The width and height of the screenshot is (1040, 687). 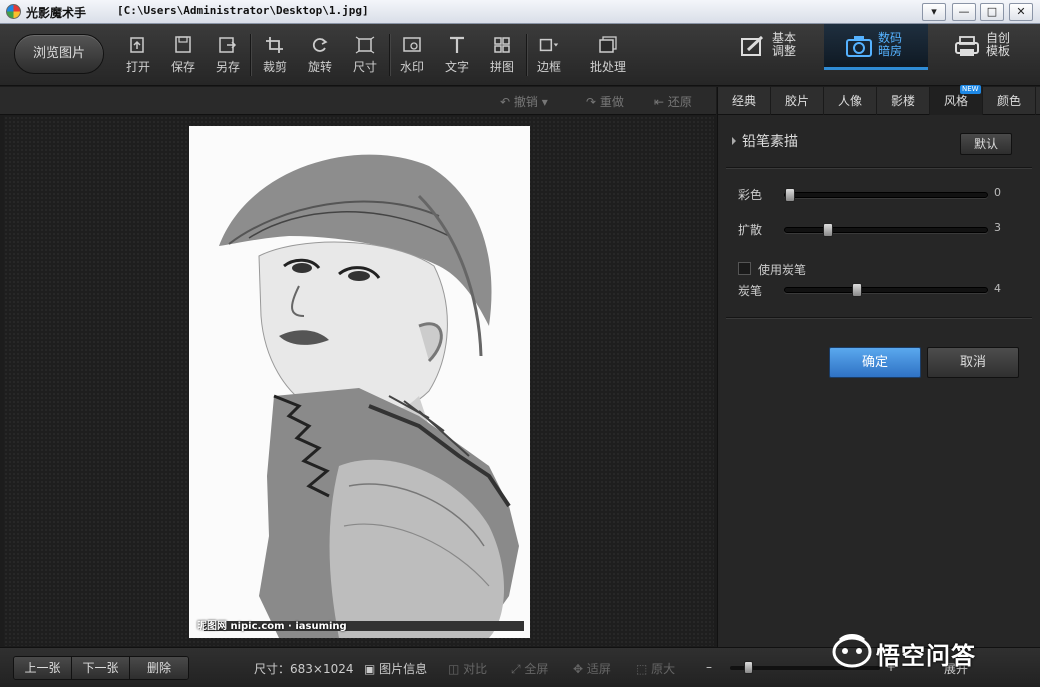 What do you see at coordinates (412, 44) in the screenshot?
I see `watermark-icon` at bounding box center [412, 44].